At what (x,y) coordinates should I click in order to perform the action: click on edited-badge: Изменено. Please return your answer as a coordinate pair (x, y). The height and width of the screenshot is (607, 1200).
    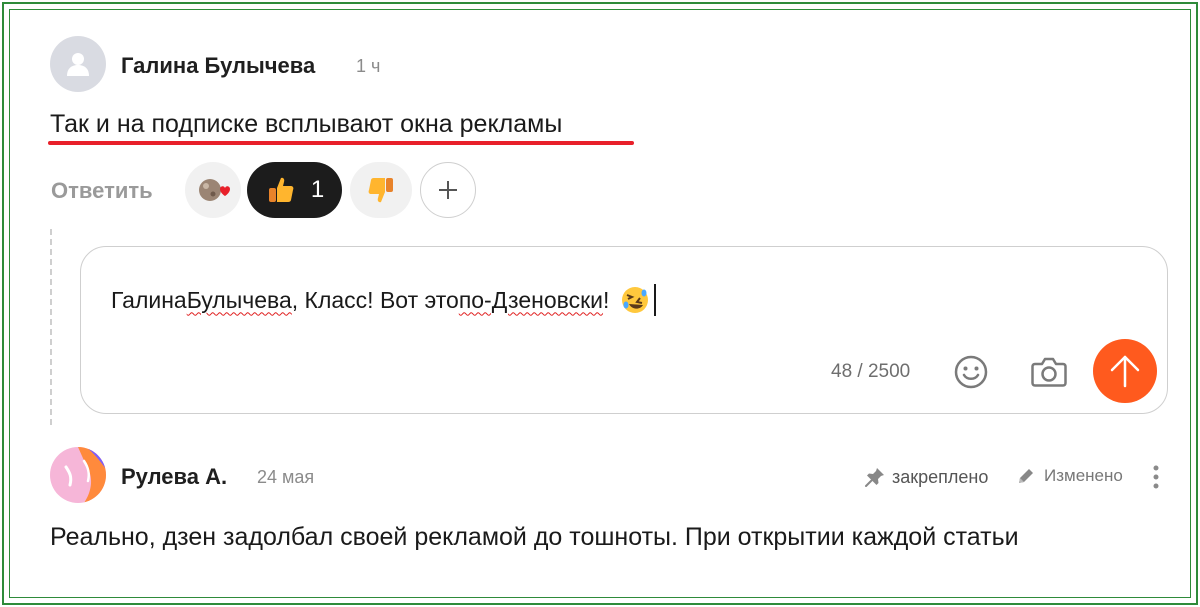
    Looking at the image, I should click on (1069, 476).